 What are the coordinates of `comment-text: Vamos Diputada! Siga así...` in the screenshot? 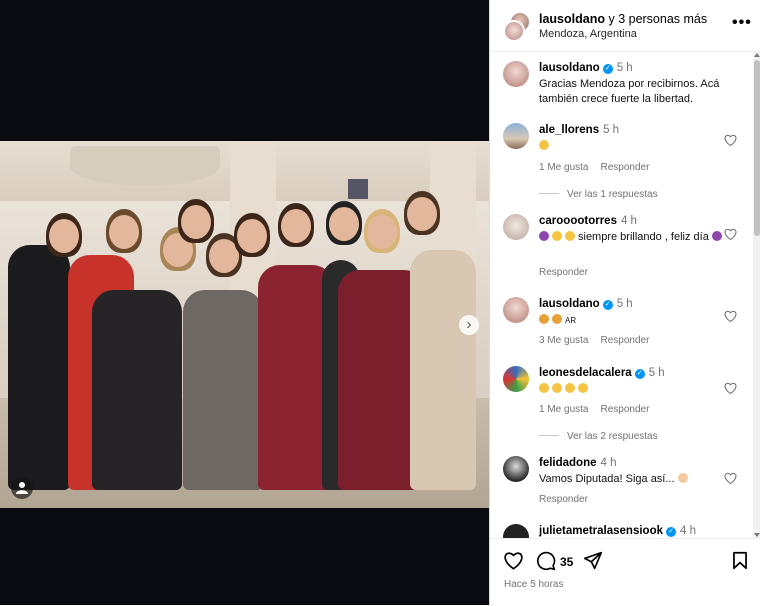 It's located at (634, 479).